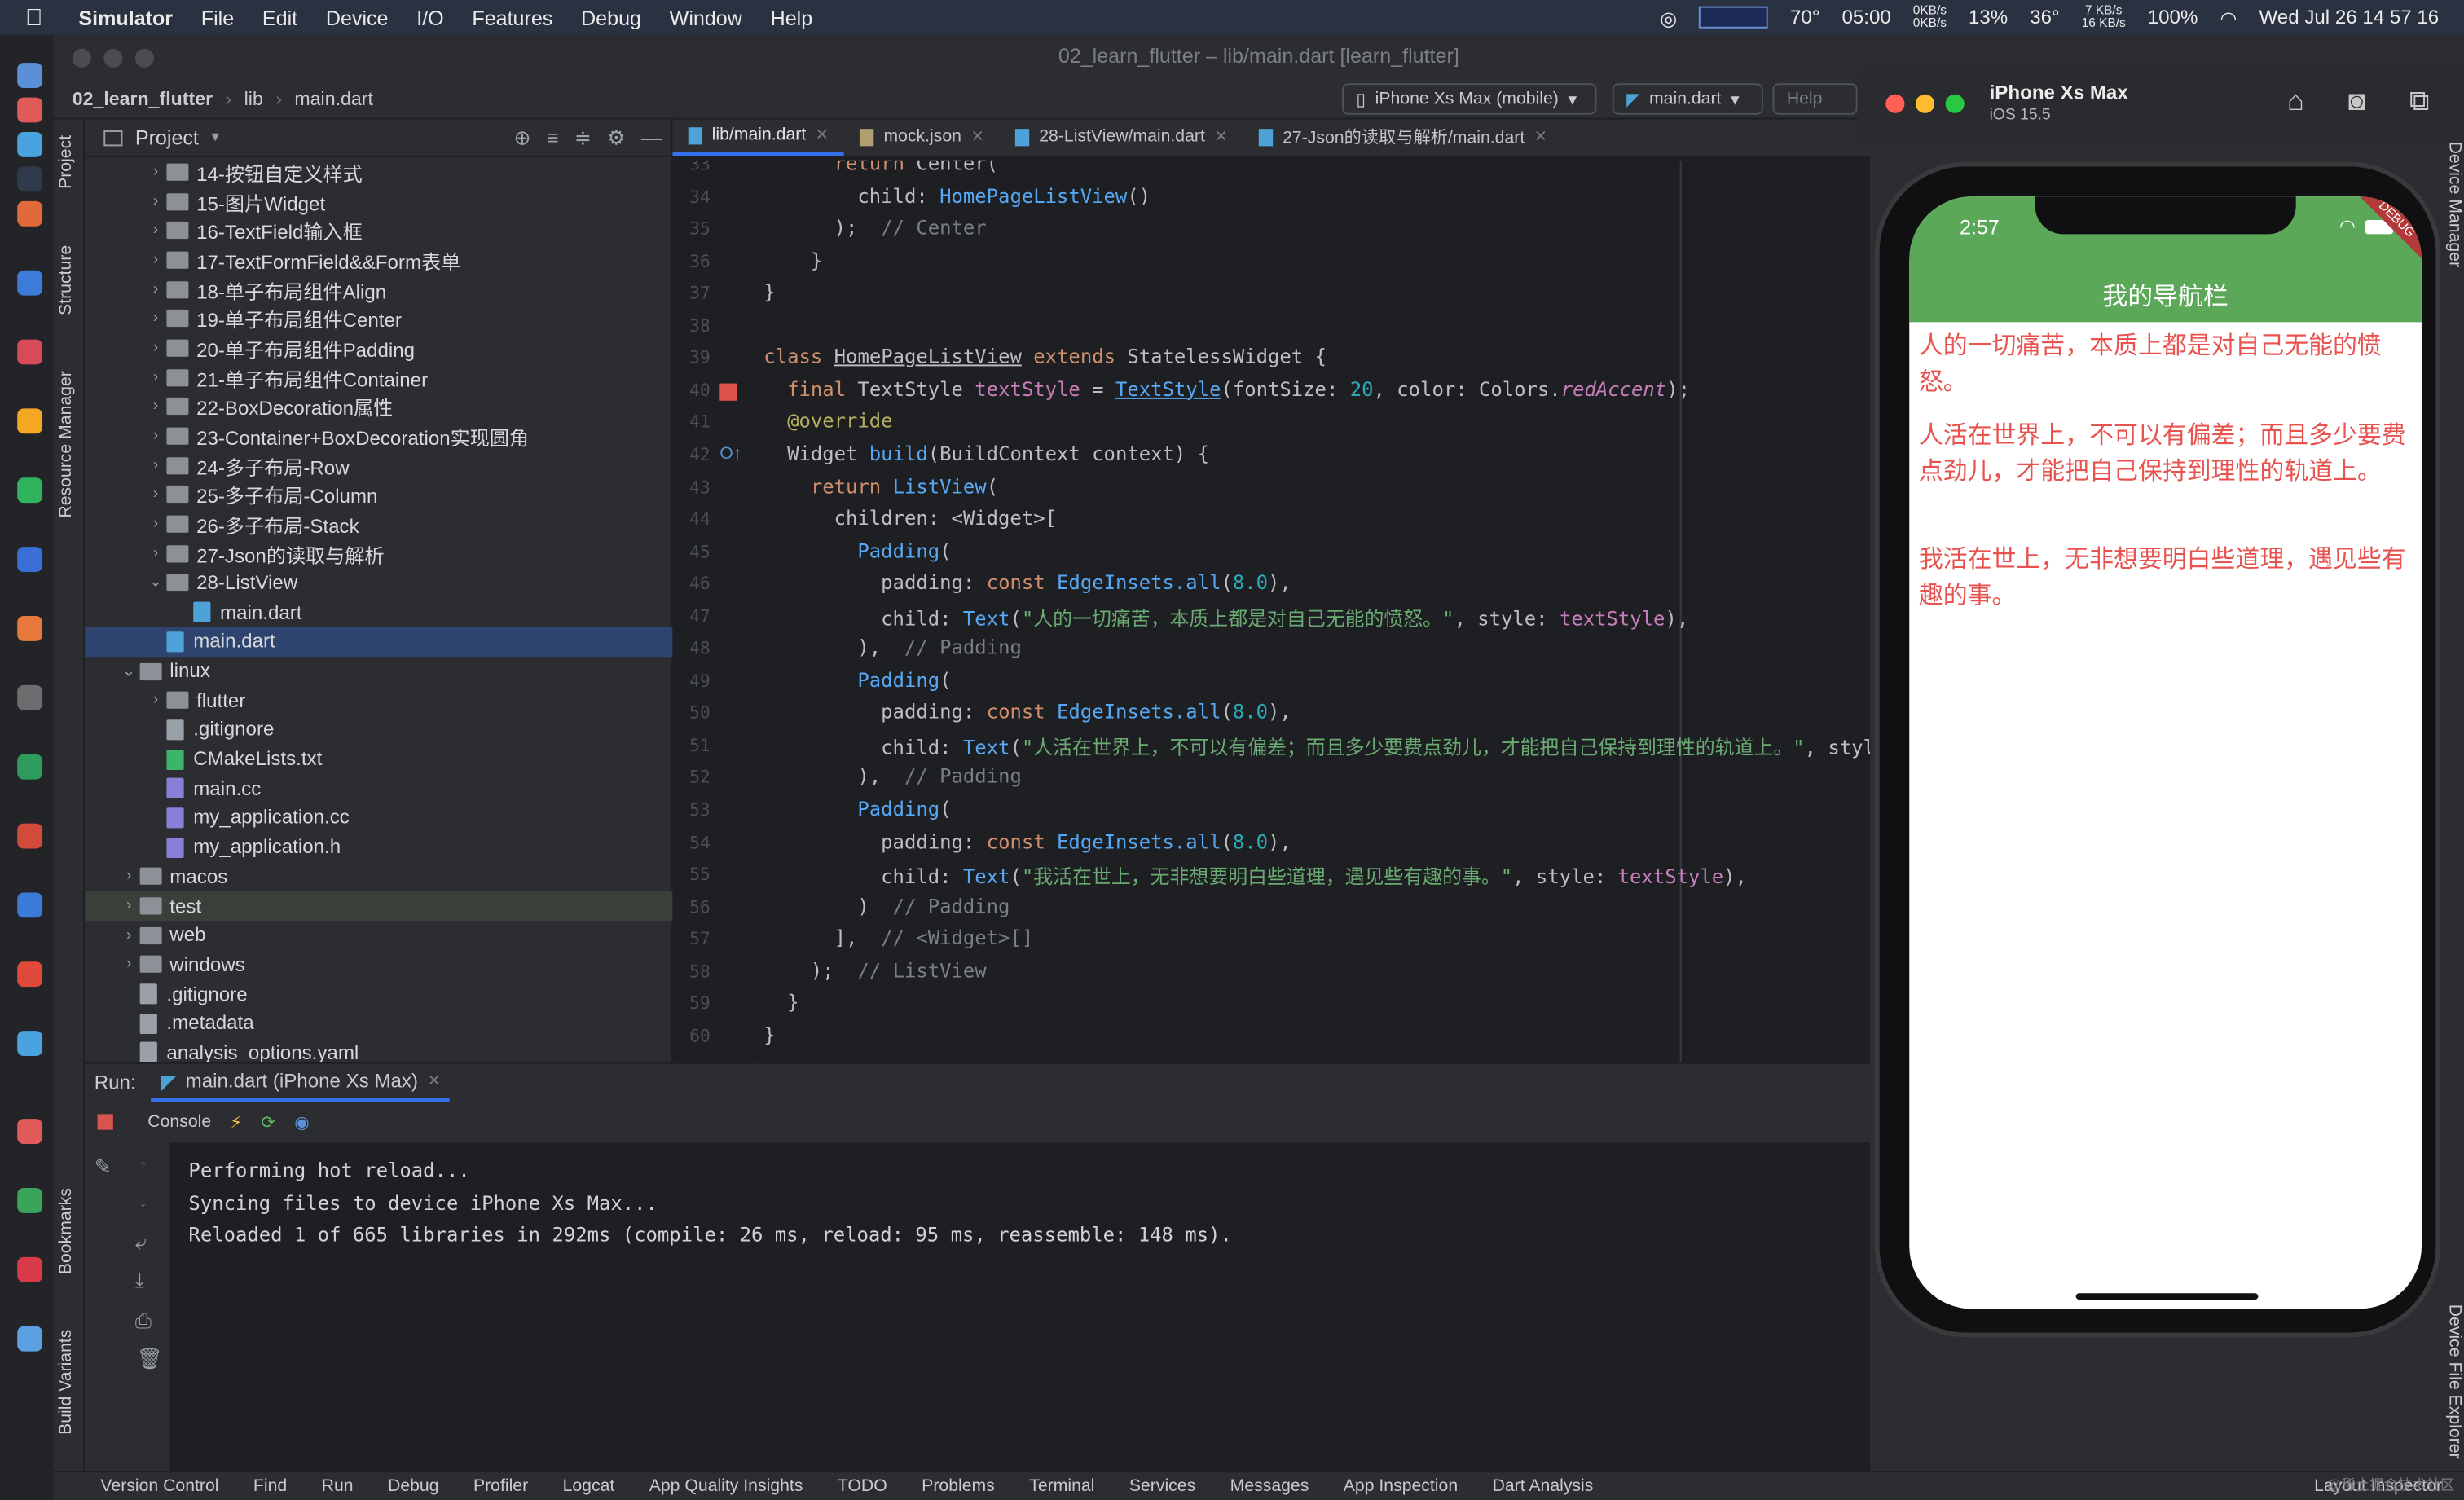 The height and width of the screenshot is (1500, 2464). Describe the element at coordinates (378, 847) in the screenshot. I see `tree-row: my_application.h` at that location.